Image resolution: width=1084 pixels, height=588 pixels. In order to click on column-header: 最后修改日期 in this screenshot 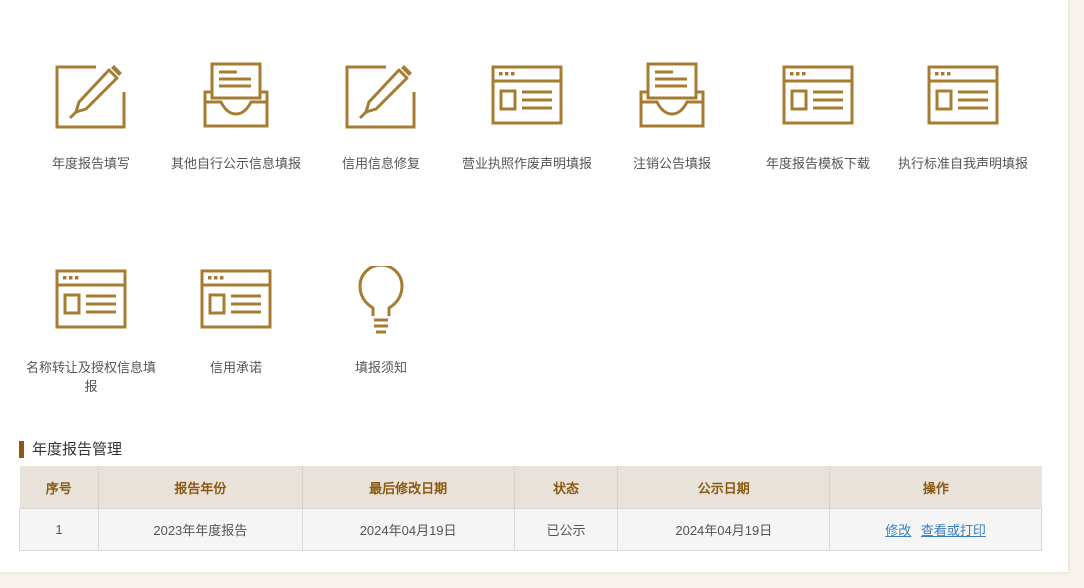, I will do `click(408, 487)`.